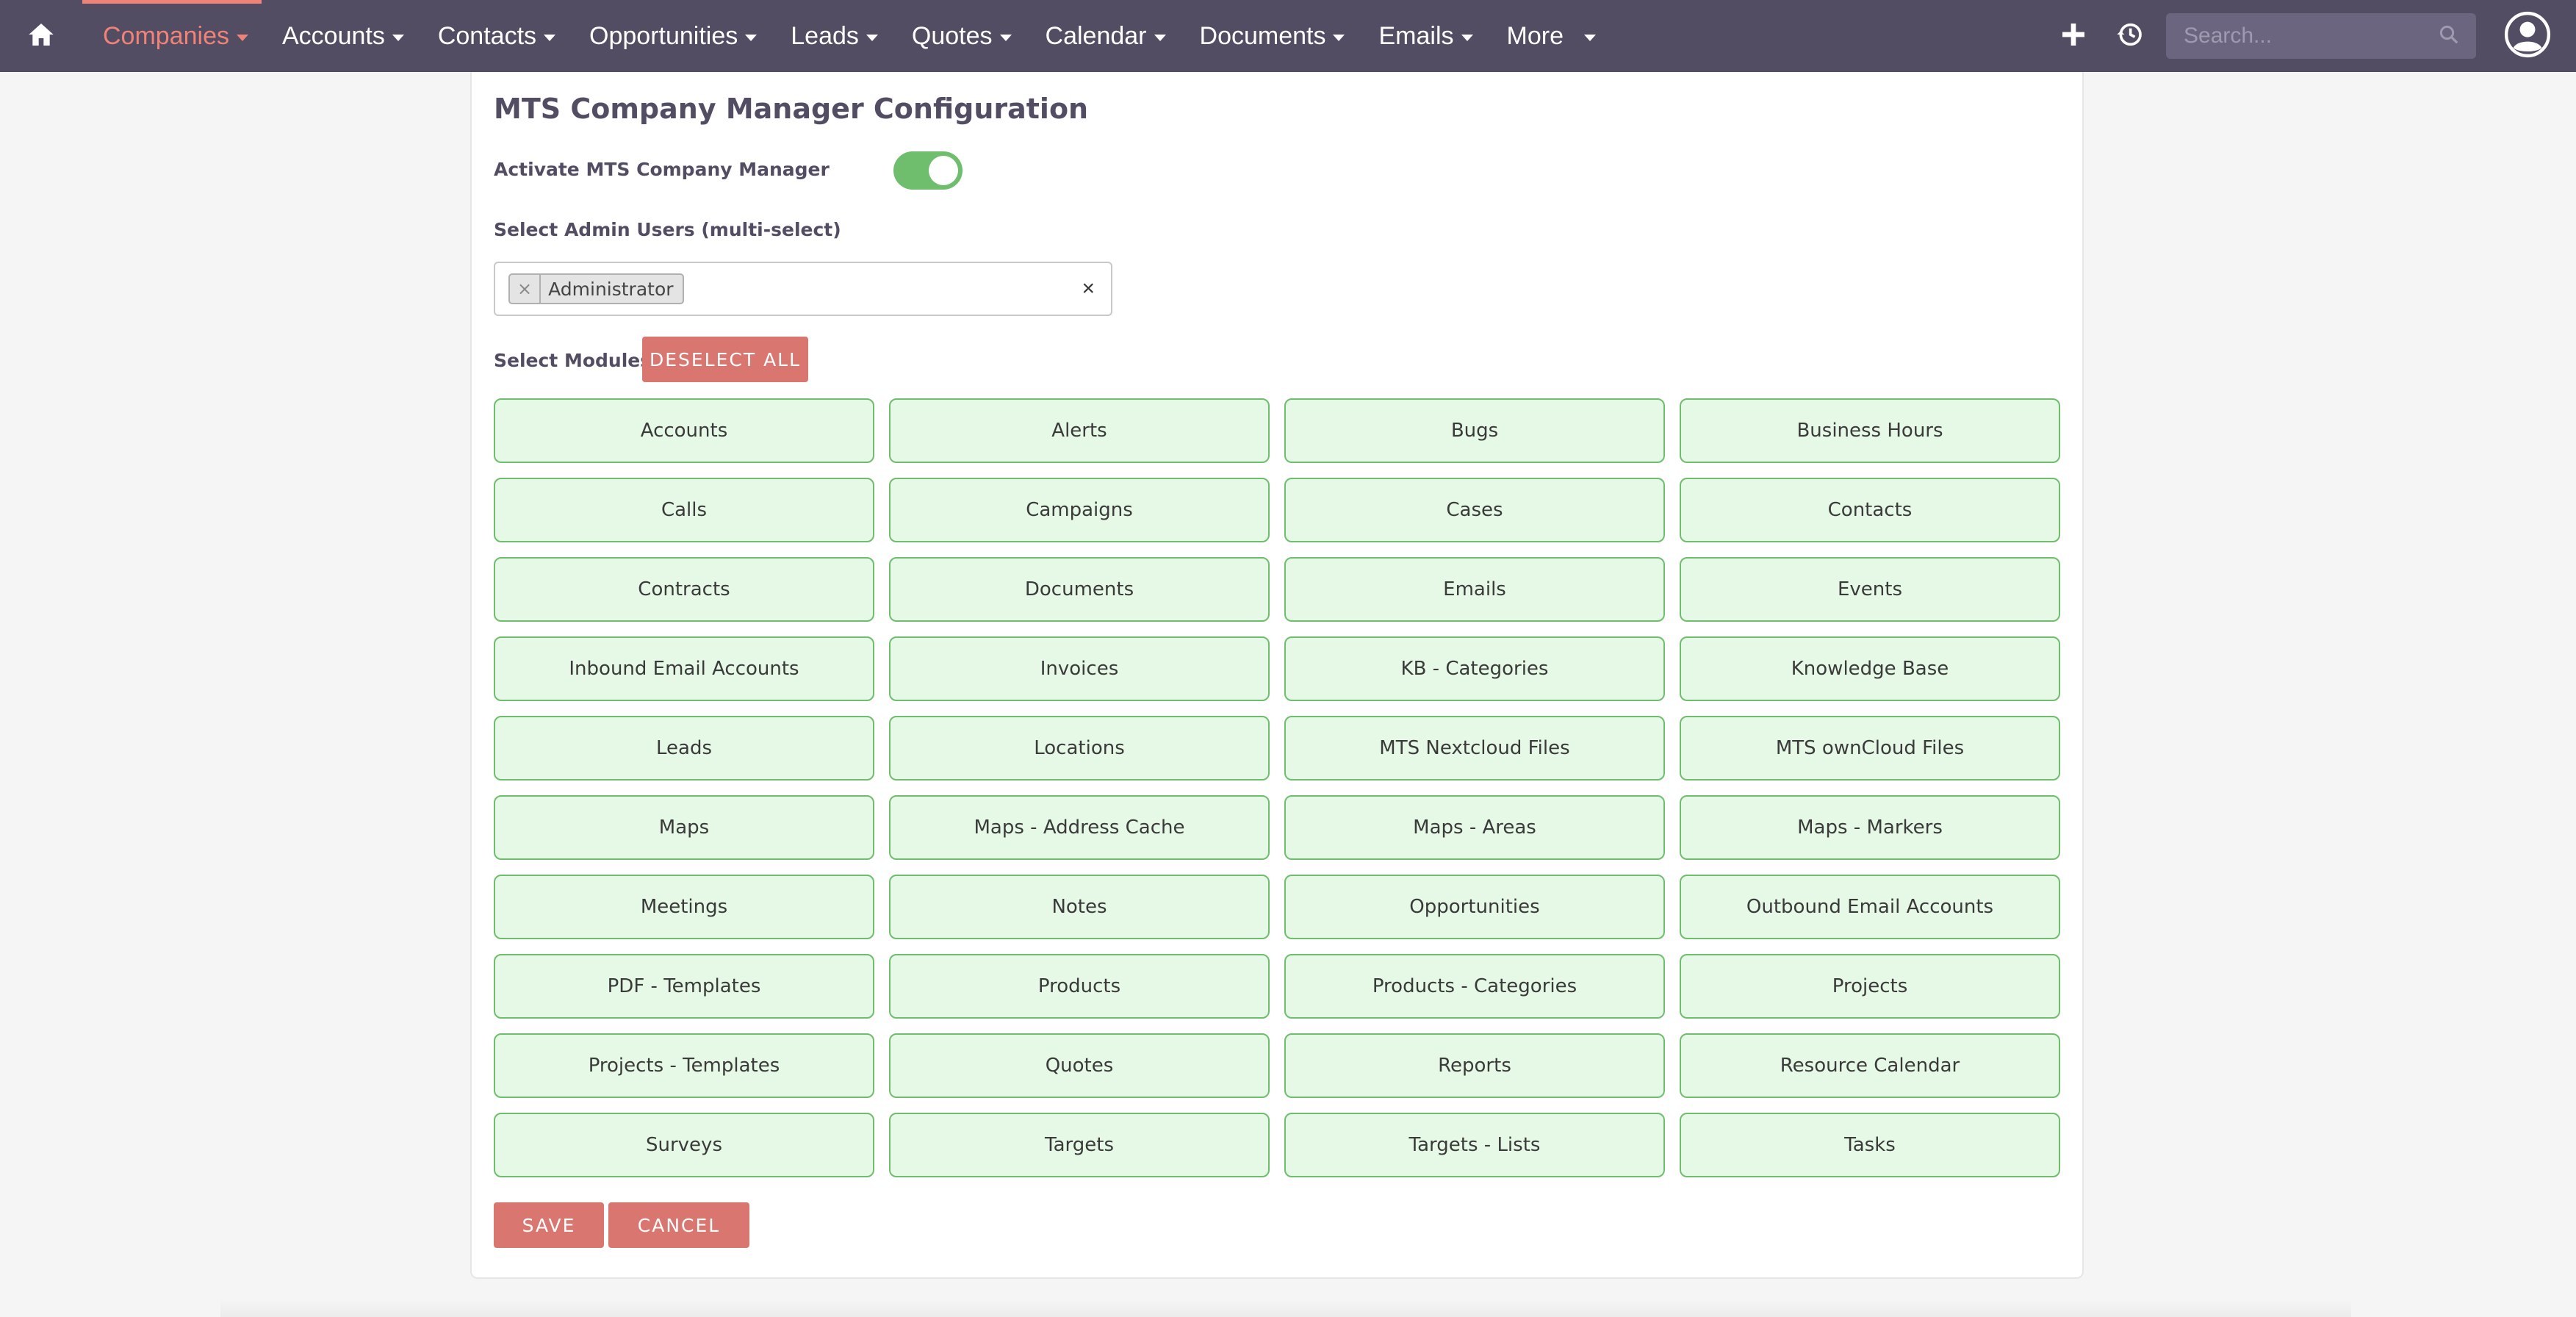 The height and width of the screenshot is (1317, 2576). I want to click on chip-label: Administrator, so click(611, 289).